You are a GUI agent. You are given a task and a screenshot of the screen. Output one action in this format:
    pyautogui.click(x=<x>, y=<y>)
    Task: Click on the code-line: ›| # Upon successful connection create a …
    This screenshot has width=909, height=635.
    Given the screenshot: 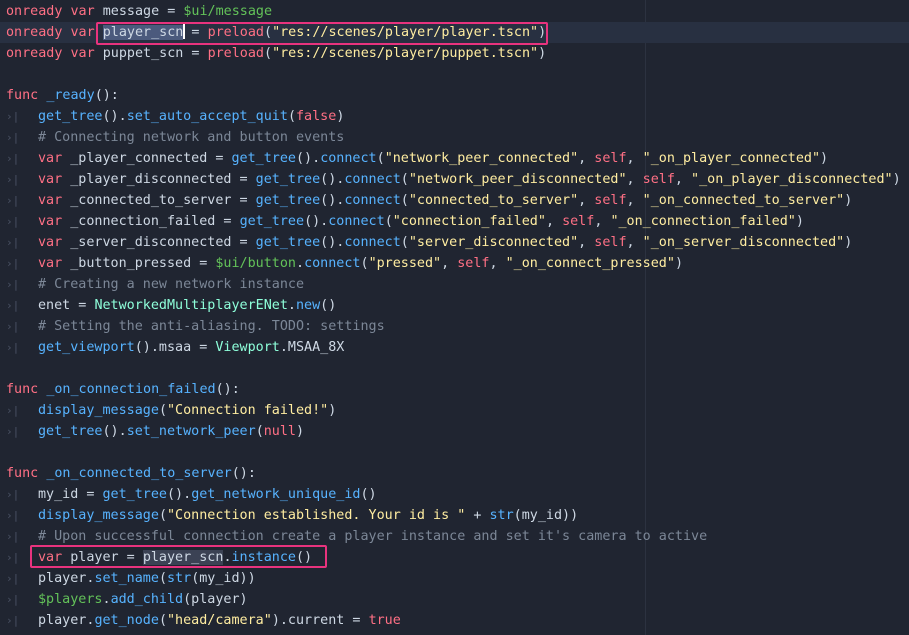 What is the action you would take?
    pyautogui.click(x=454, y=536)
    